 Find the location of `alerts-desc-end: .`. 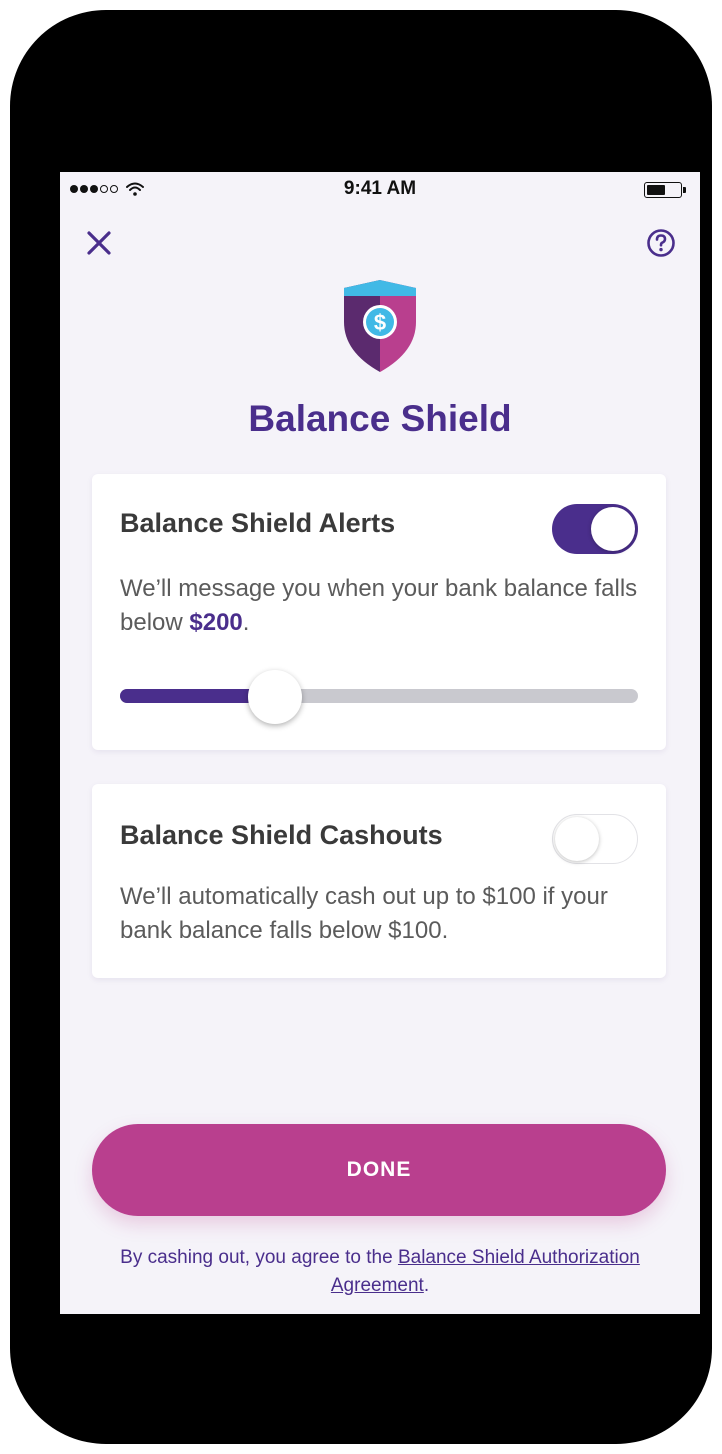

alerts-desc-end: . is located at coordinates (246, 622).